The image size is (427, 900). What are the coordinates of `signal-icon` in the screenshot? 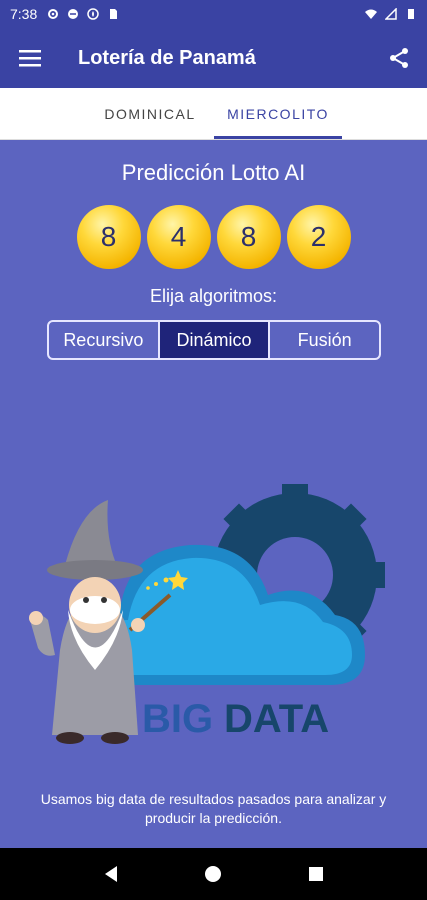 It's located at (391, 14).